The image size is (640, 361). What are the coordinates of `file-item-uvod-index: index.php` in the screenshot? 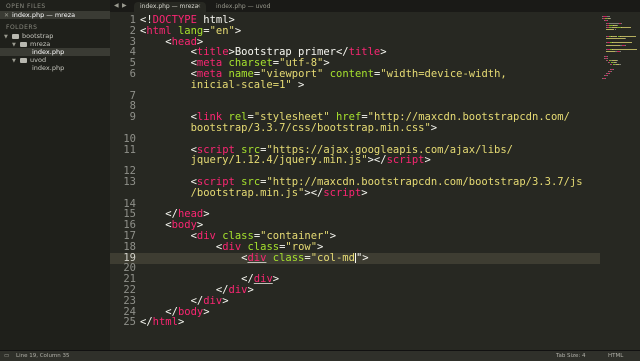 It's located at (55, 68).